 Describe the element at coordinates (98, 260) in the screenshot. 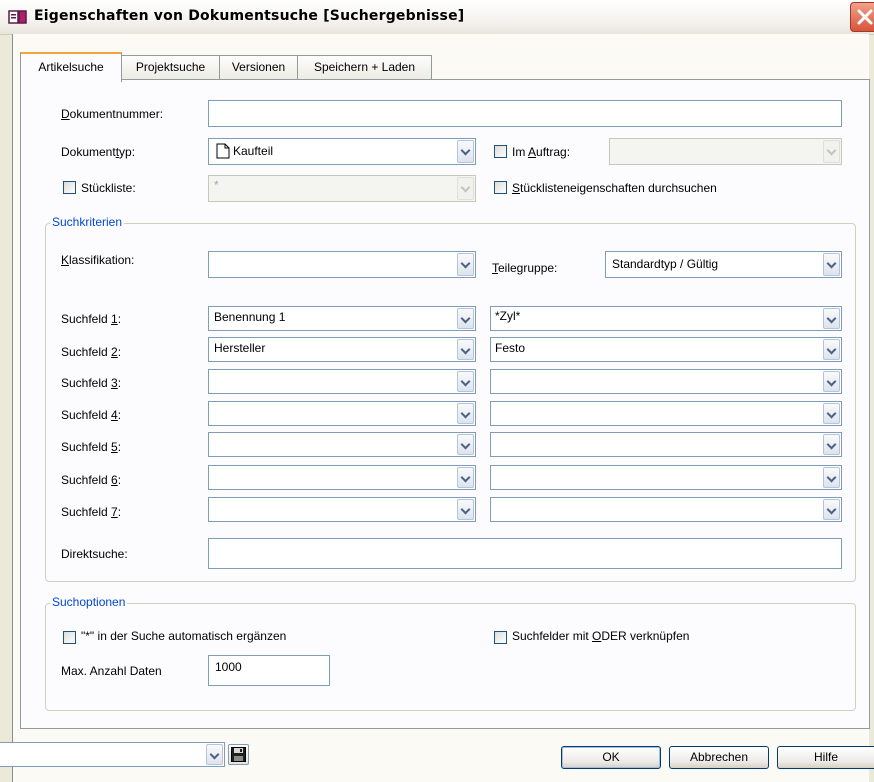

I see `klassifikation-label: Klassifikation:` at that location.